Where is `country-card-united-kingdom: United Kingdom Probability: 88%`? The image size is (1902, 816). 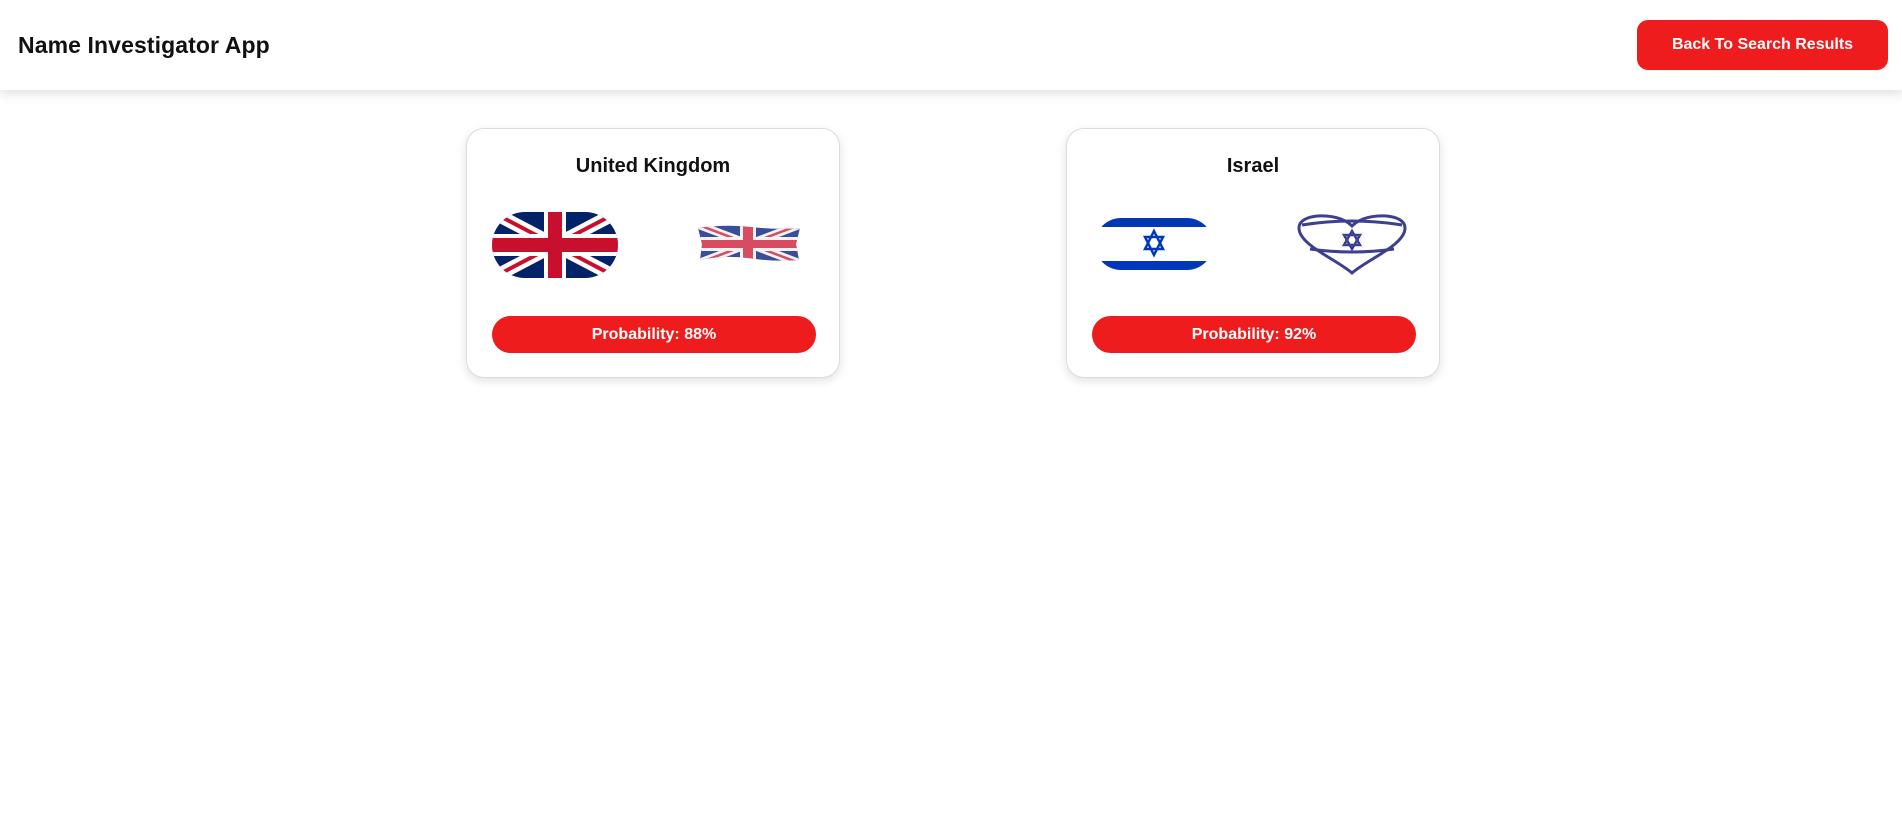 country-card-united-kingdom: United Kingdom Probability: 88% is located at coordinates (653, 253).